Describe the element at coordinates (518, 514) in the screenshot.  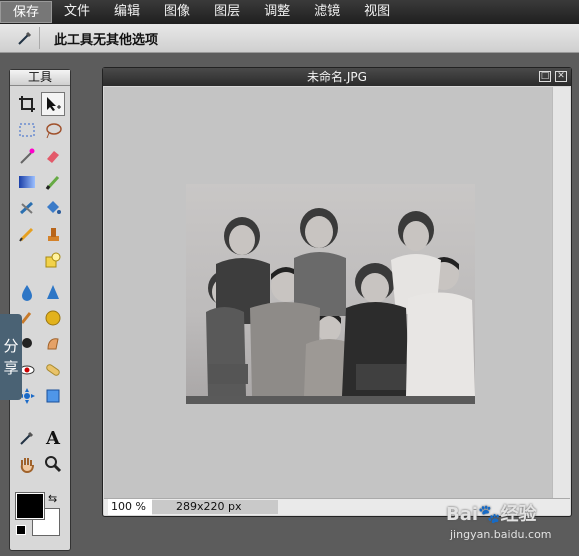
I see `watermark-brand-2: 经验` at that location.